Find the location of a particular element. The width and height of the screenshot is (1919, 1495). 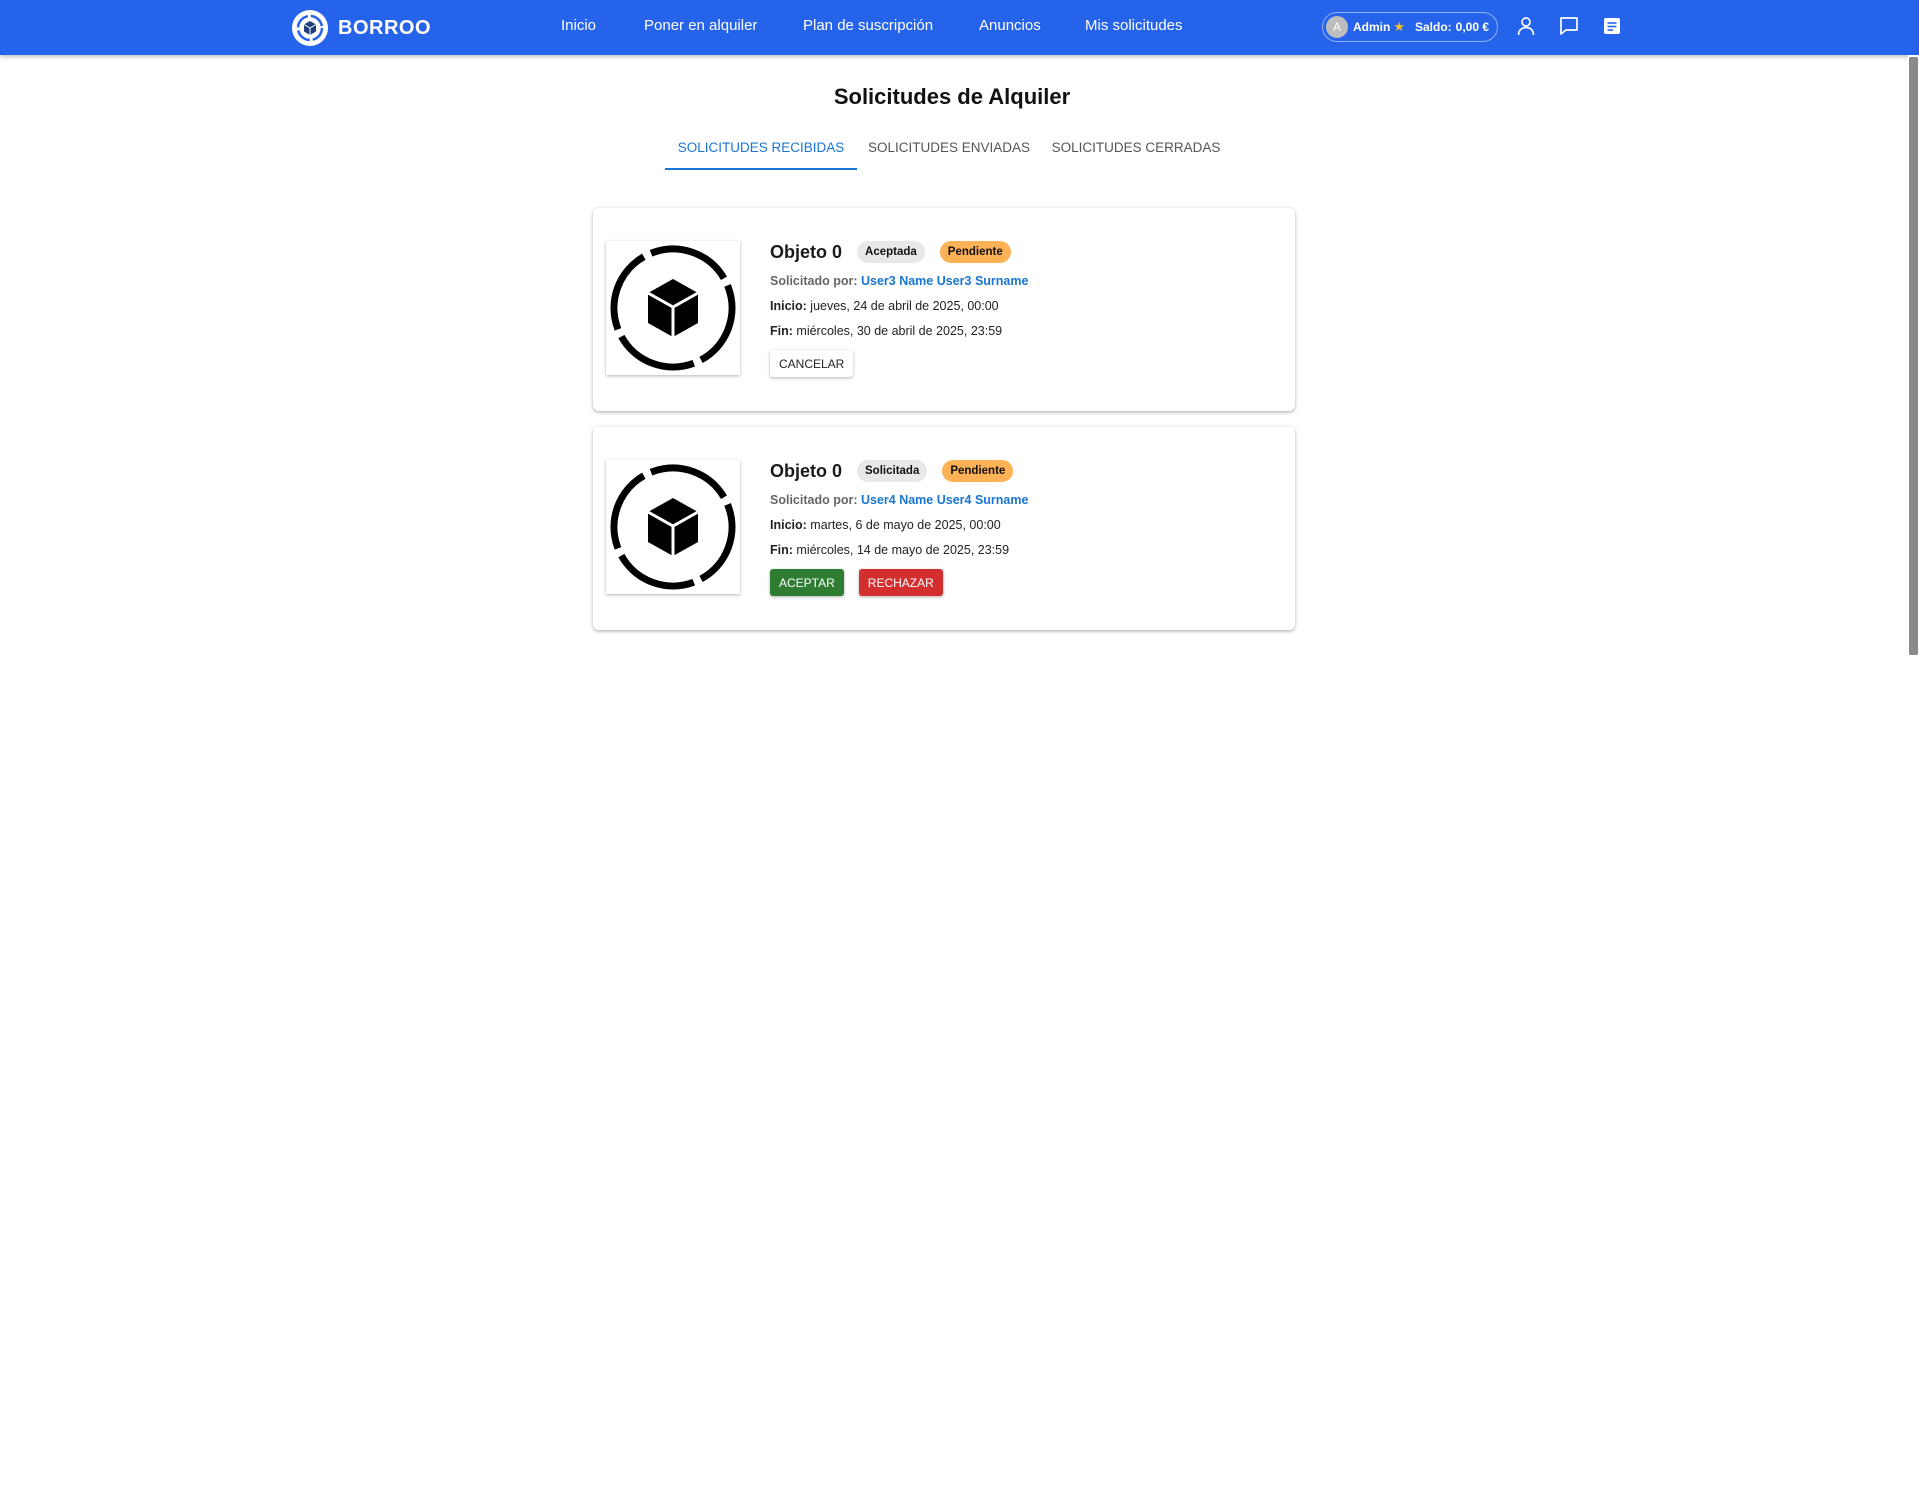

brand-name: BORROO is located at coordinates (384, 27).